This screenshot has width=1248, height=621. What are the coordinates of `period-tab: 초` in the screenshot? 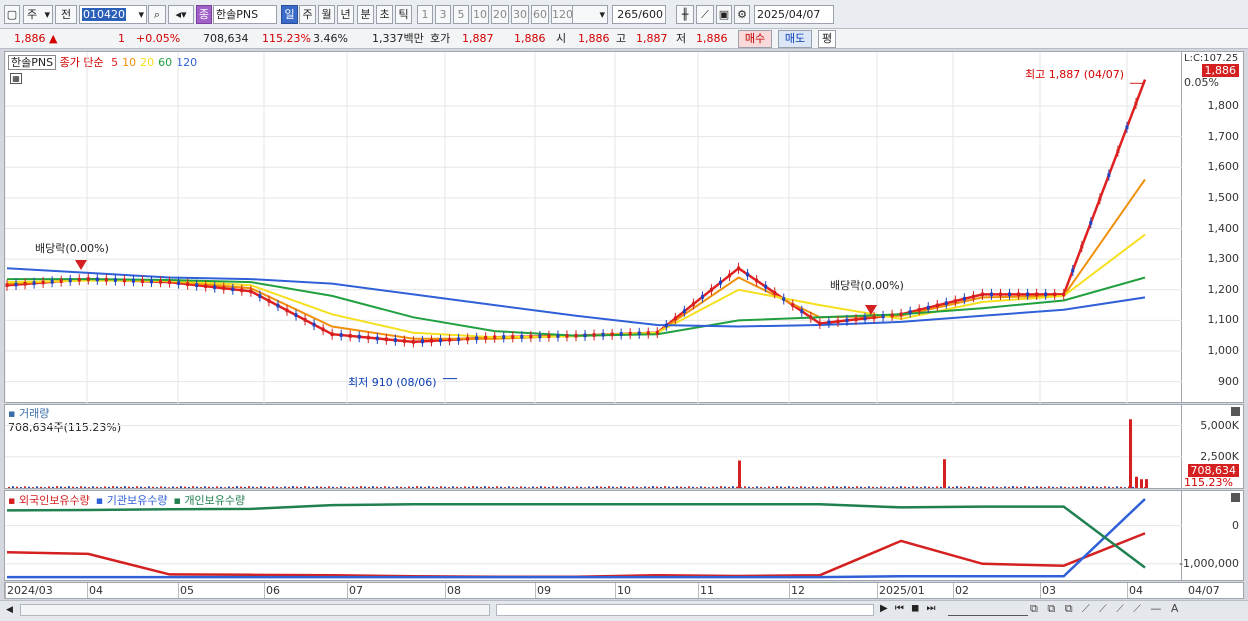 It's located at (384, 14).